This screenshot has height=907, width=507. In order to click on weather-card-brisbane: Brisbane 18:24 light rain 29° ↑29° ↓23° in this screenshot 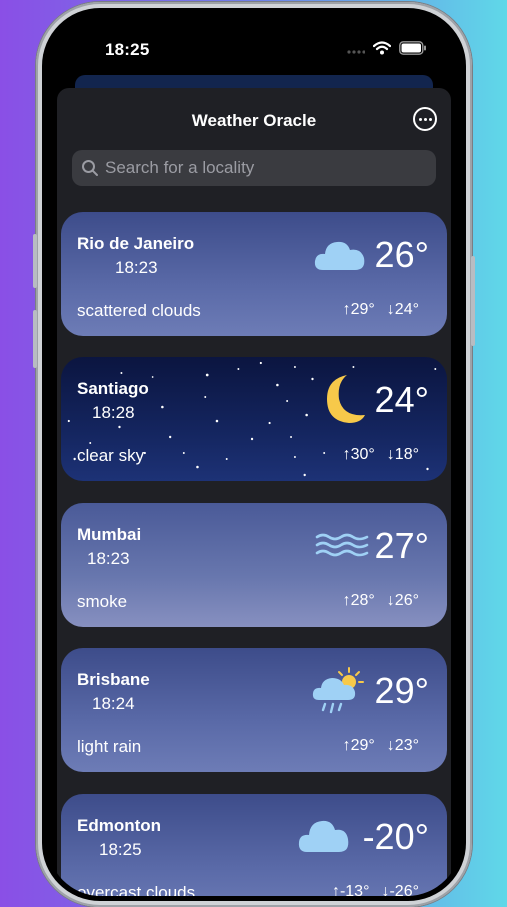, I will do `click(254, 710)`.